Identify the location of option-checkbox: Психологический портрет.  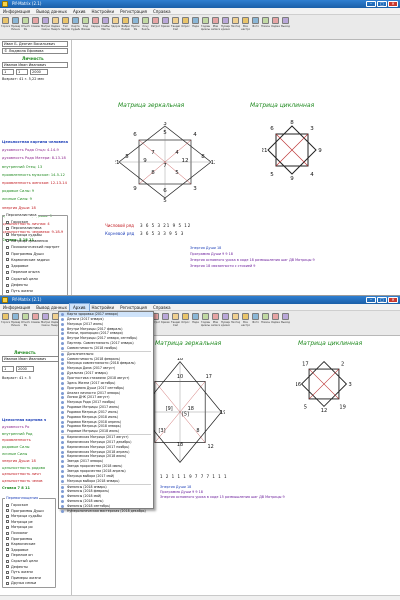
(33, 247).